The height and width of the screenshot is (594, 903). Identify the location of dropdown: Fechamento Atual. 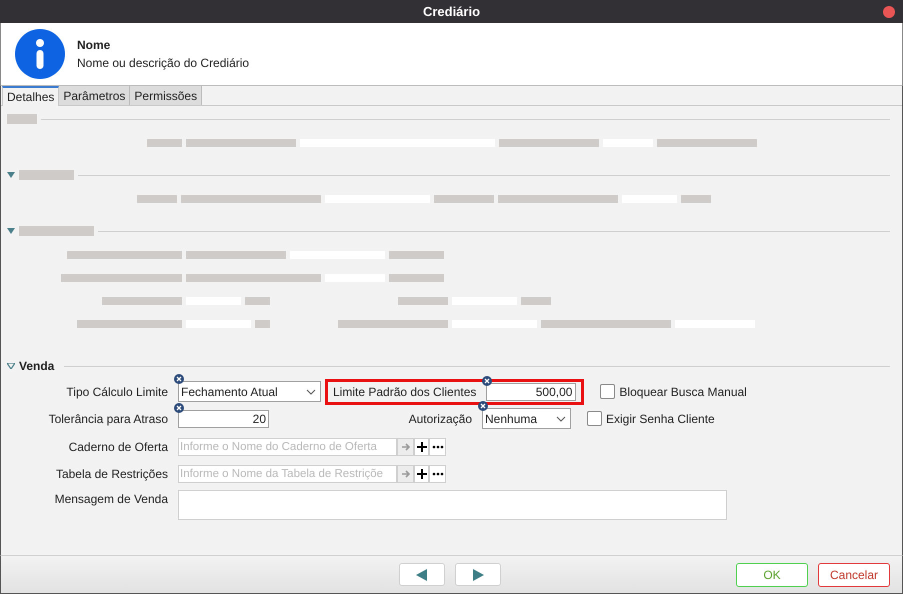
(249, 391).